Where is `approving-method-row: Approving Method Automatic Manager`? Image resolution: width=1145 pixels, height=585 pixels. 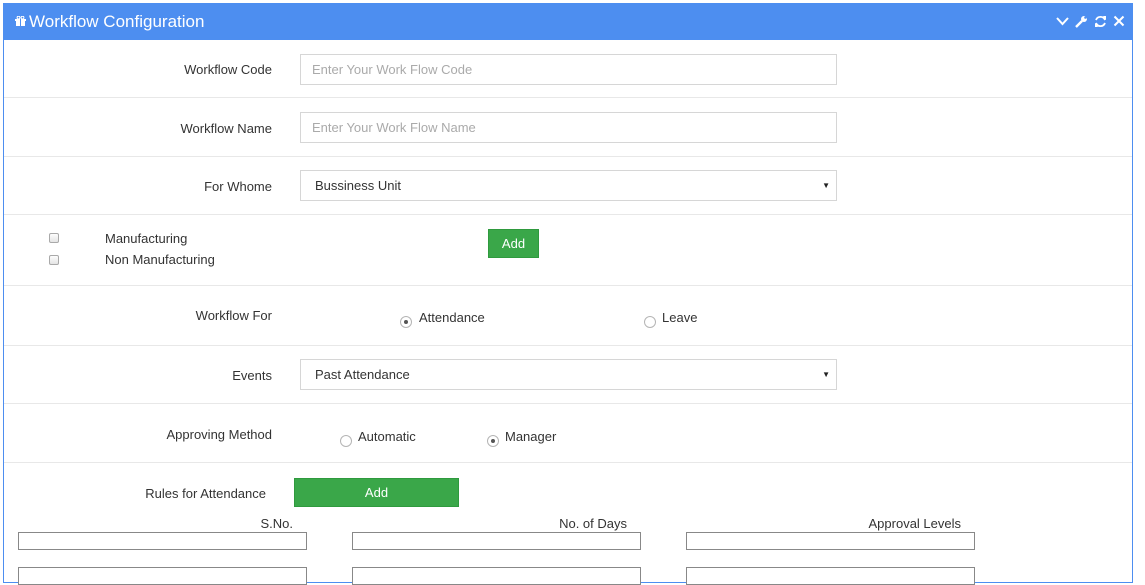 approving-method-row: Approving Method Automatic Manager is located at coordinates (568, 433).